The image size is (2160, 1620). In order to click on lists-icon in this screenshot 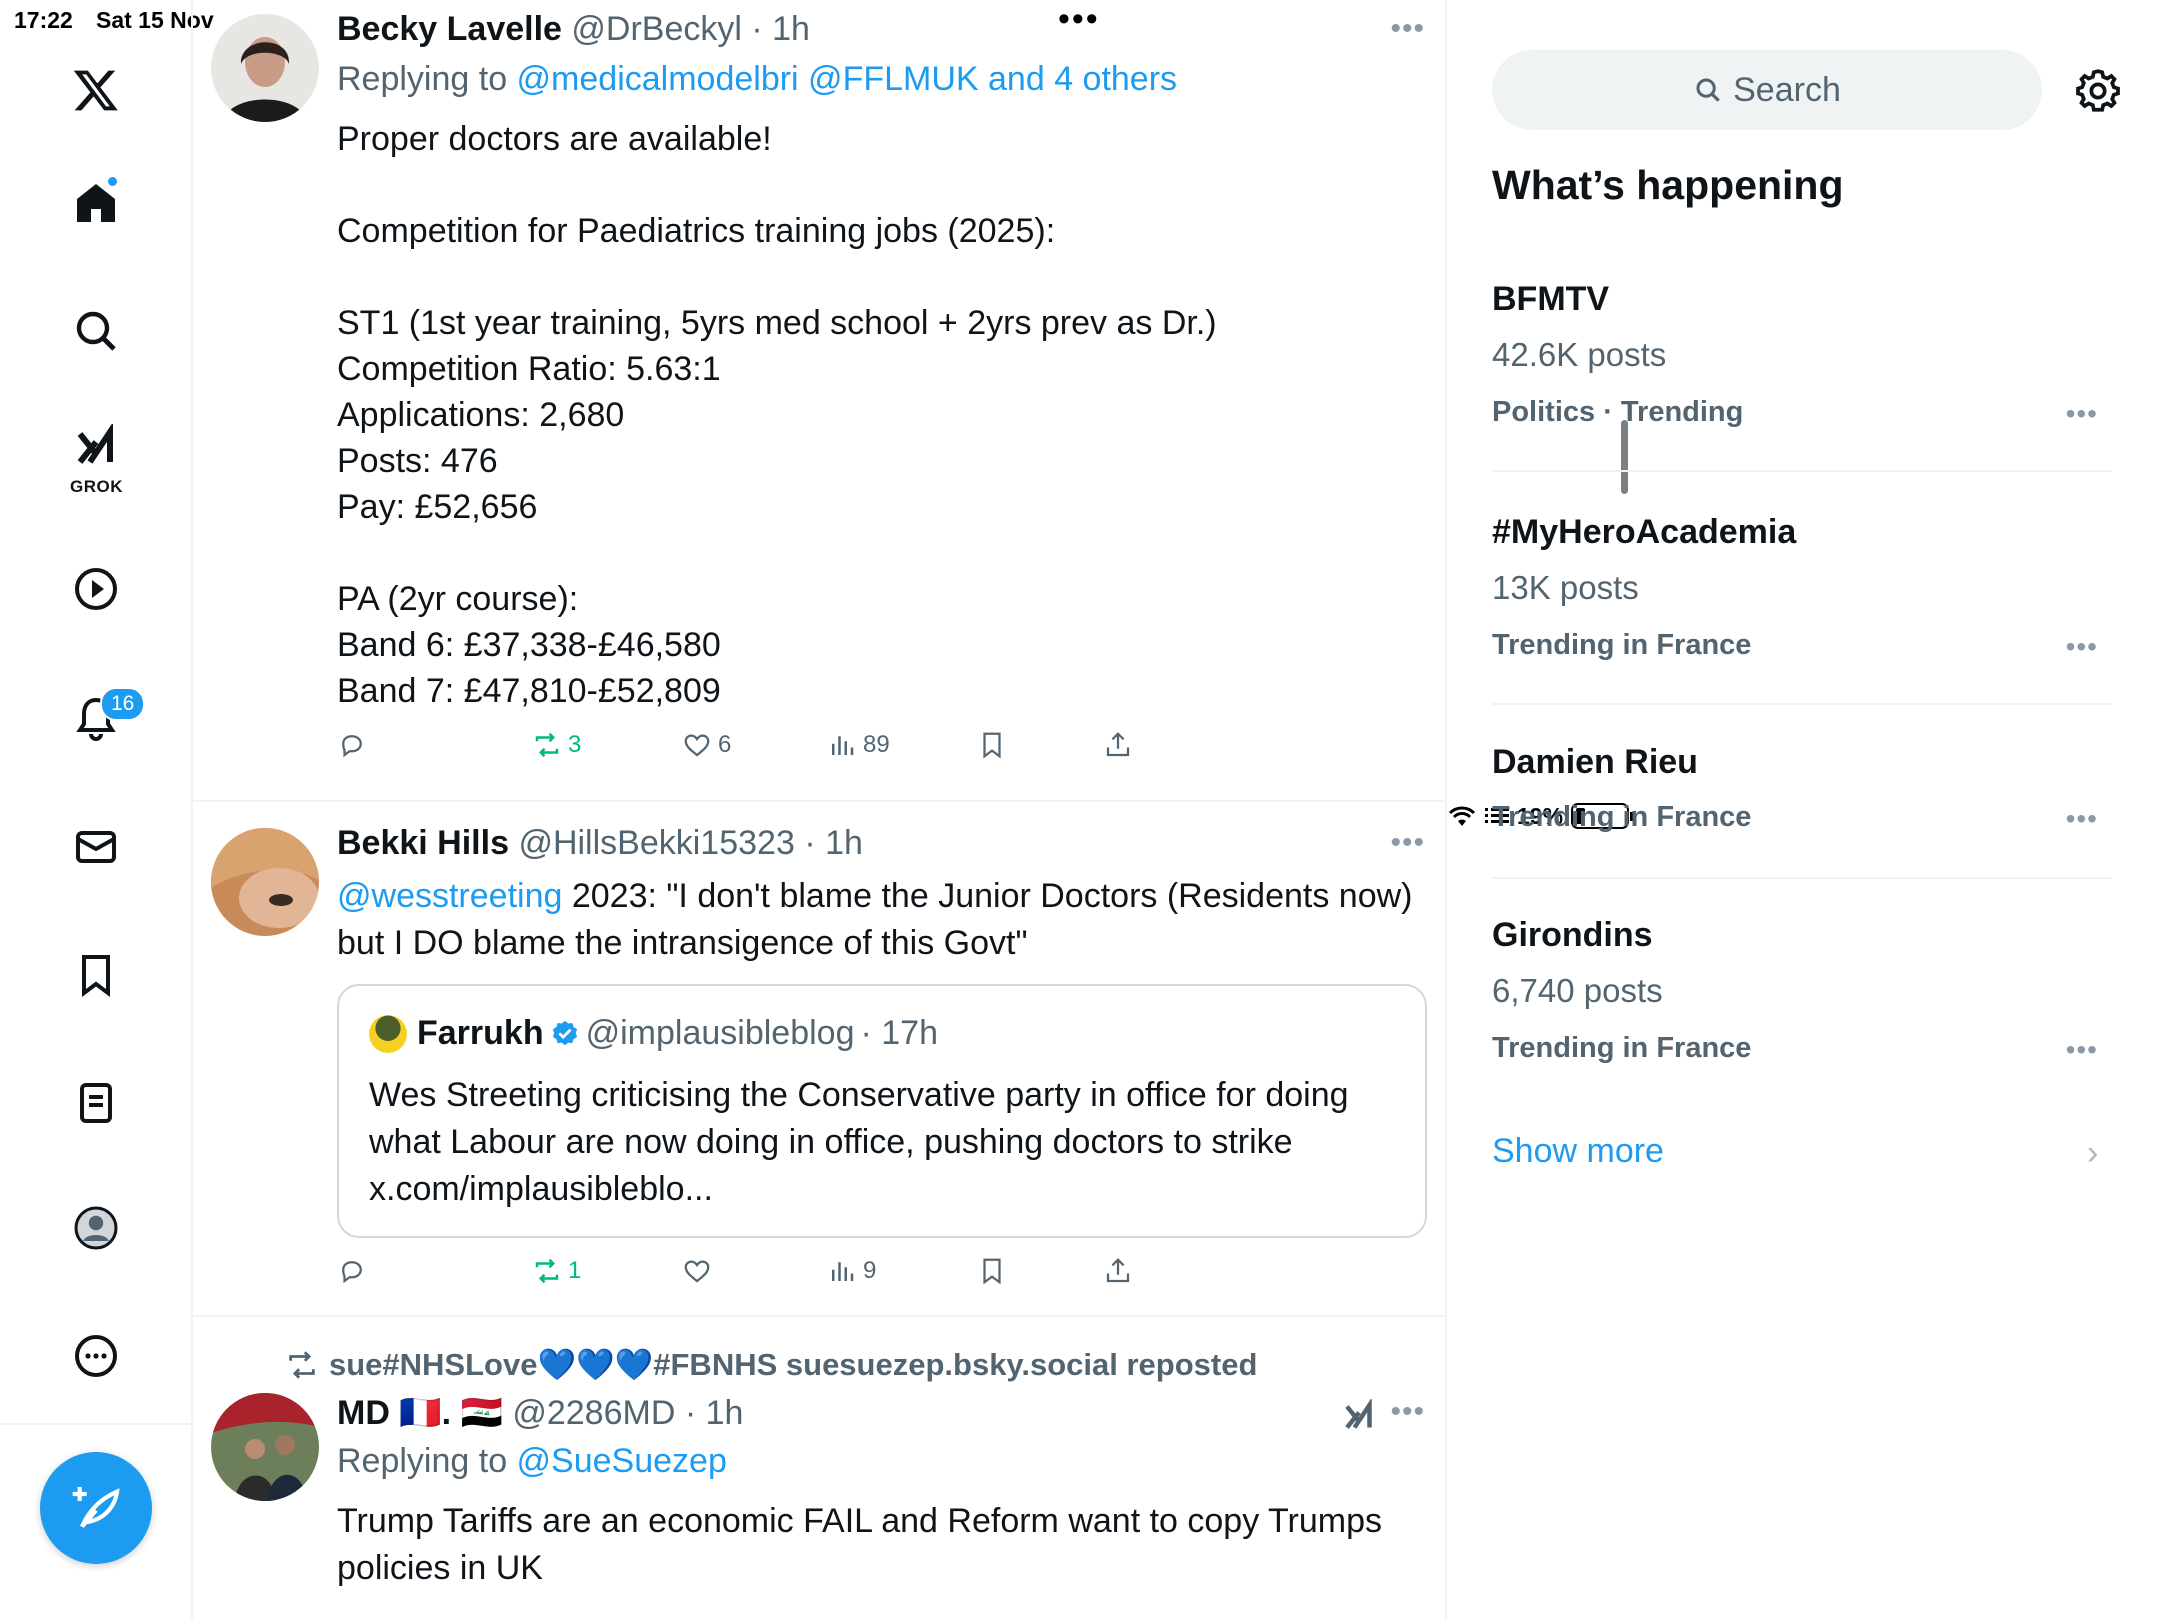, I will do `click(96, 1103)`.